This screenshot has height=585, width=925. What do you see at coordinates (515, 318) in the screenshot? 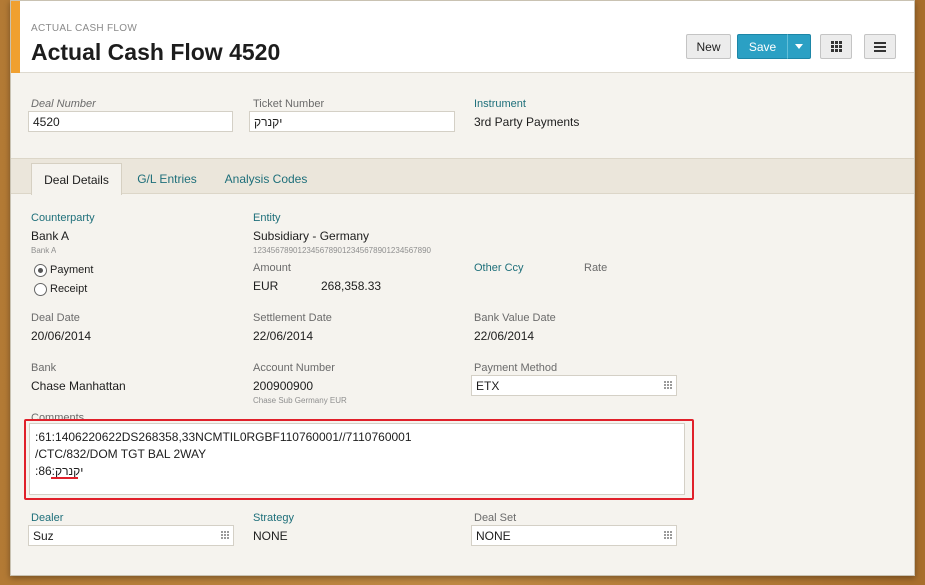
I see `bank-value-date-label: Bank Value Date` at bounding box center [515, 318].